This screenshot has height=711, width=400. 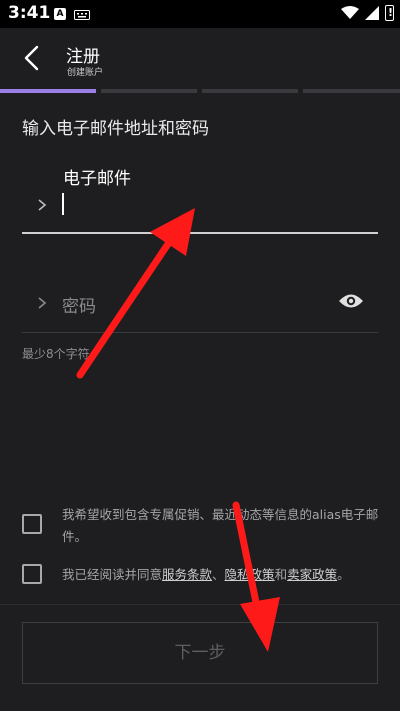 I want to click on app-header: 注册 创建账户, so click(x=200, y=58).